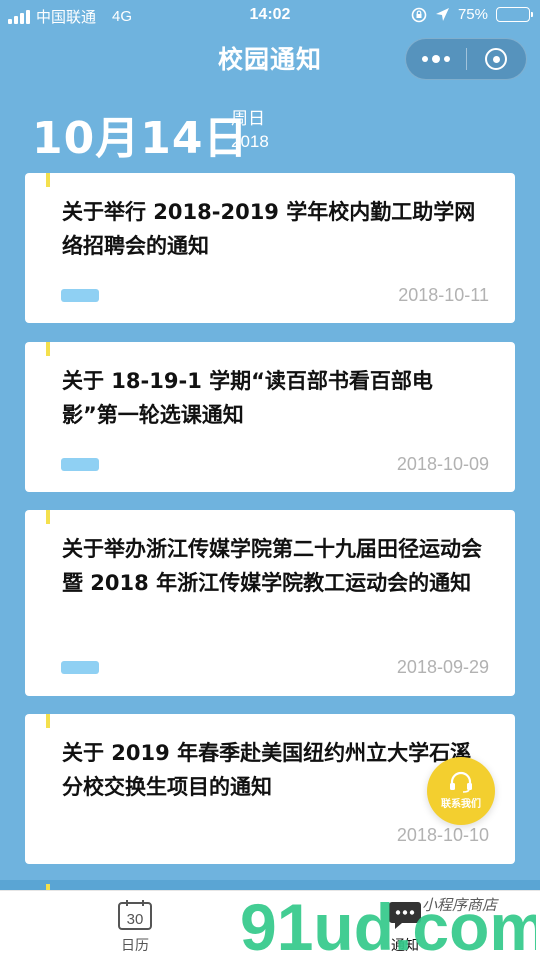 This screenshot has height=960, width=540. What do you see at coordinates (419, 14) in the screenshot?
I see `orientation-lock-icon` at bounding box center [419, 14].